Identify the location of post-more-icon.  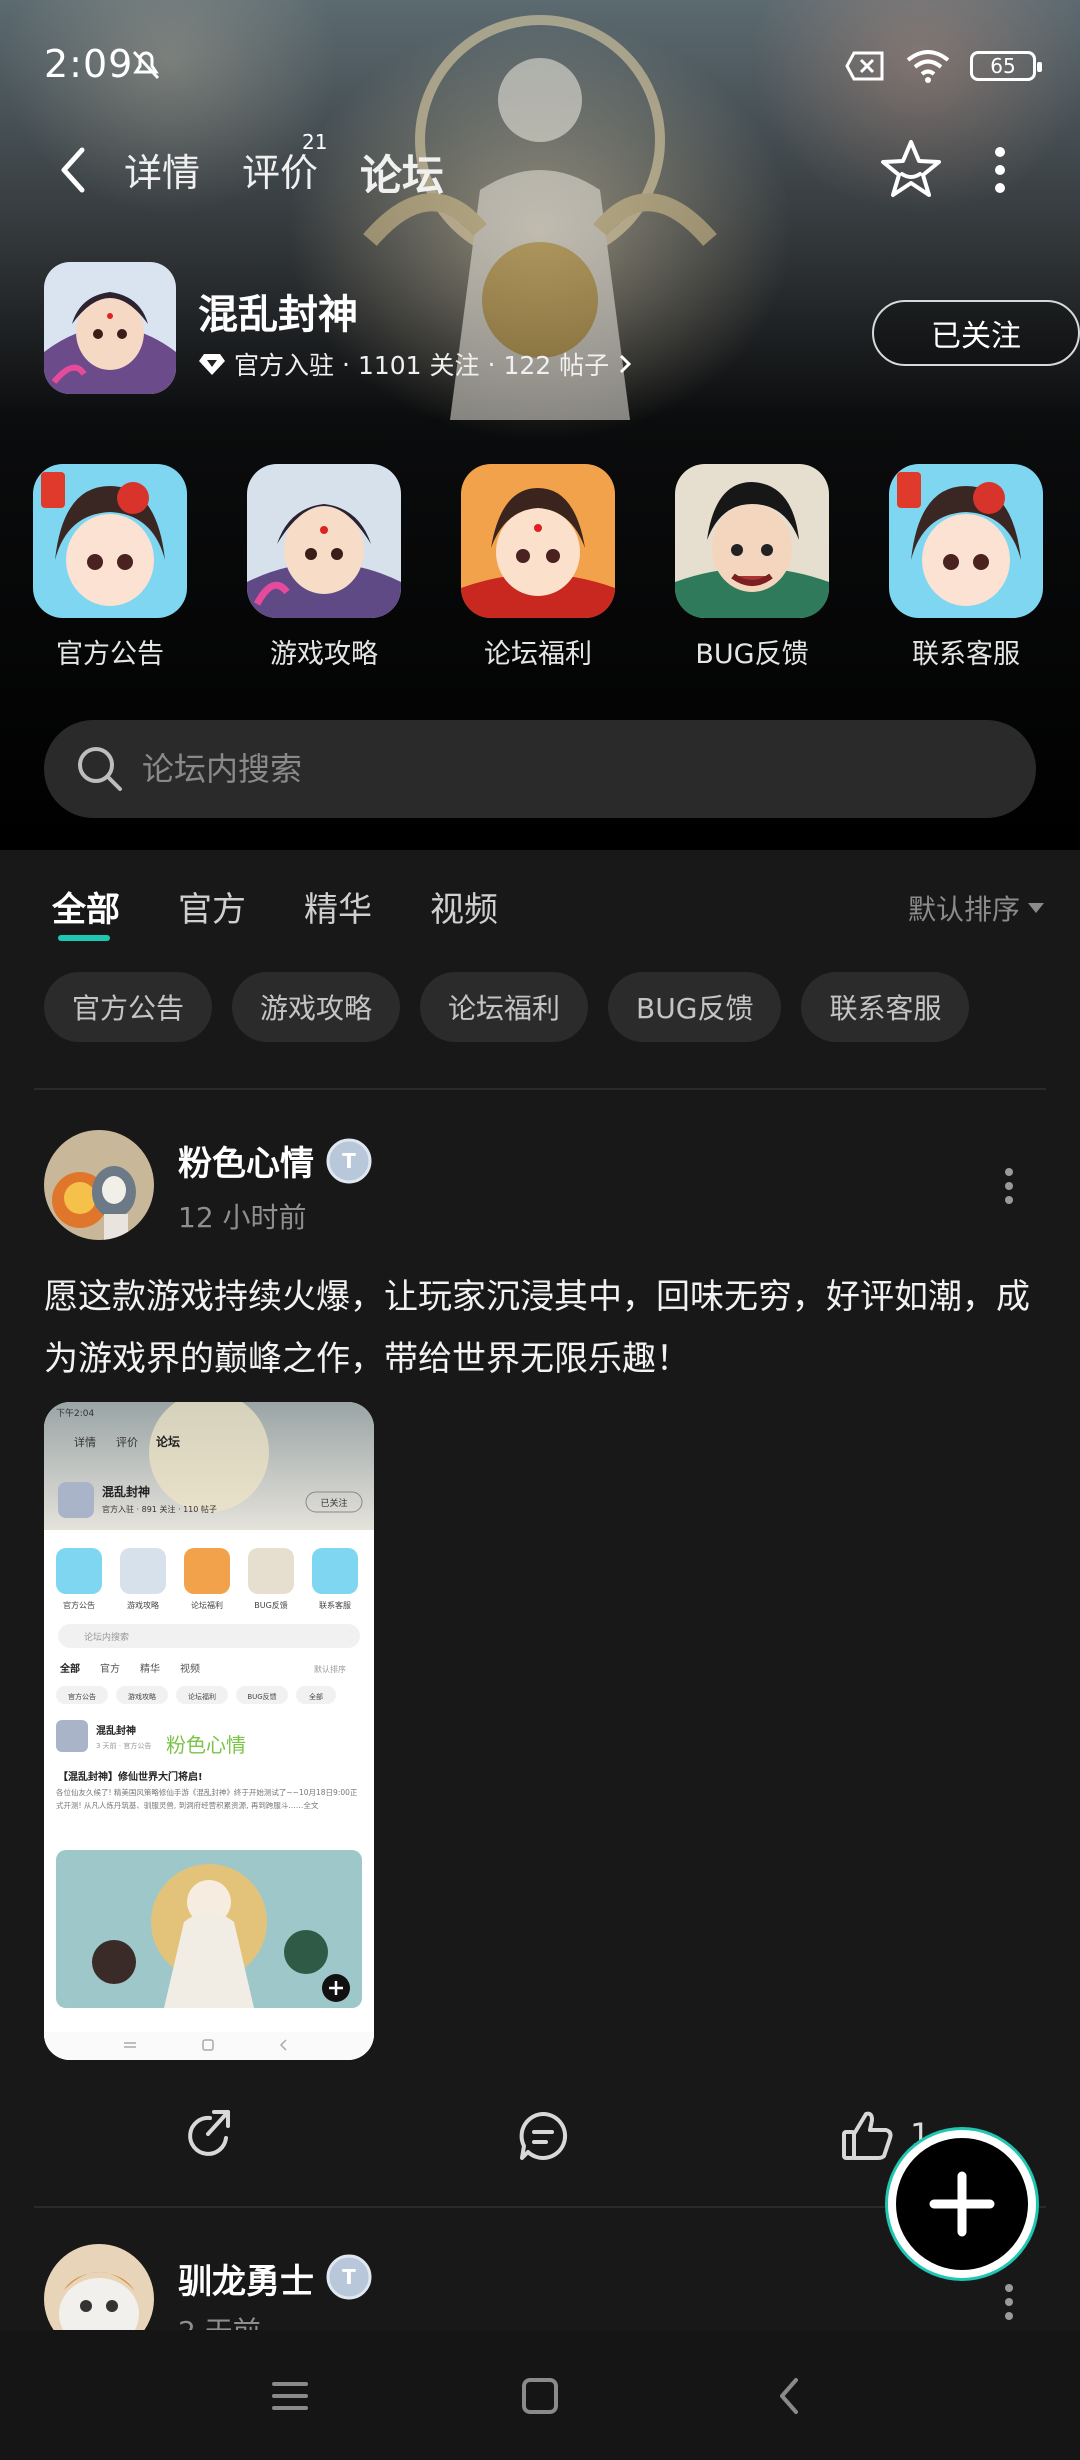
(1009, 2302).